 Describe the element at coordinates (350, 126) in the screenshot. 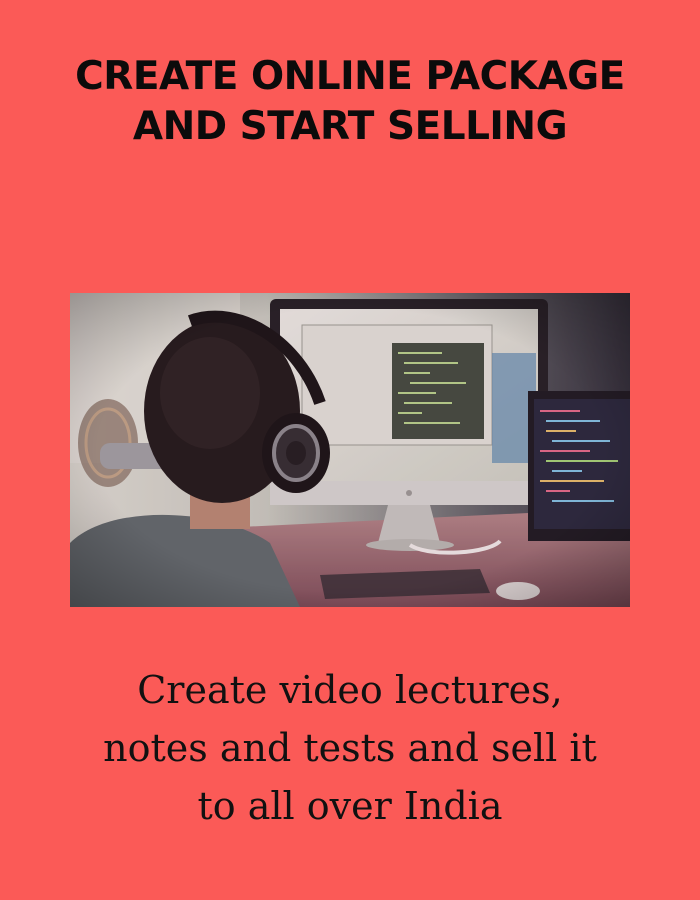

I see `headline-line-2: AND START SELLING` at that location.